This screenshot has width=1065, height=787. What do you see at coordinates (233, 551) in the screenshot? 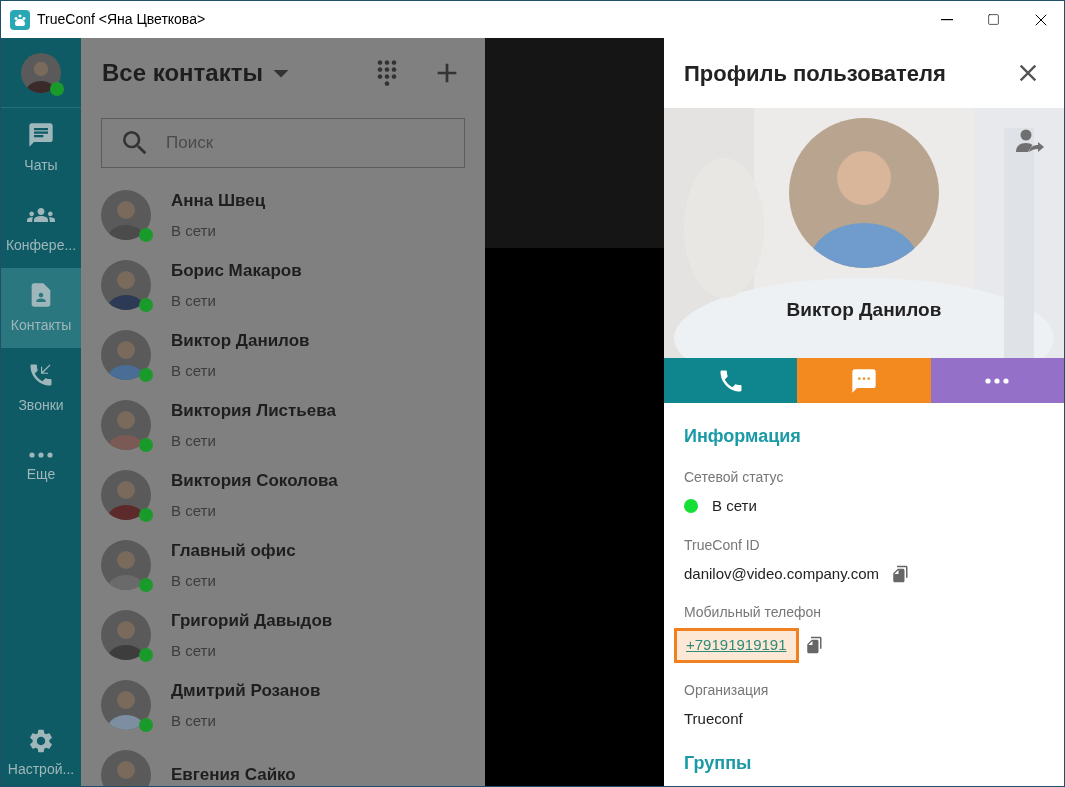
I see `contact-name: Главный офис` at bounding box center [233, 551].